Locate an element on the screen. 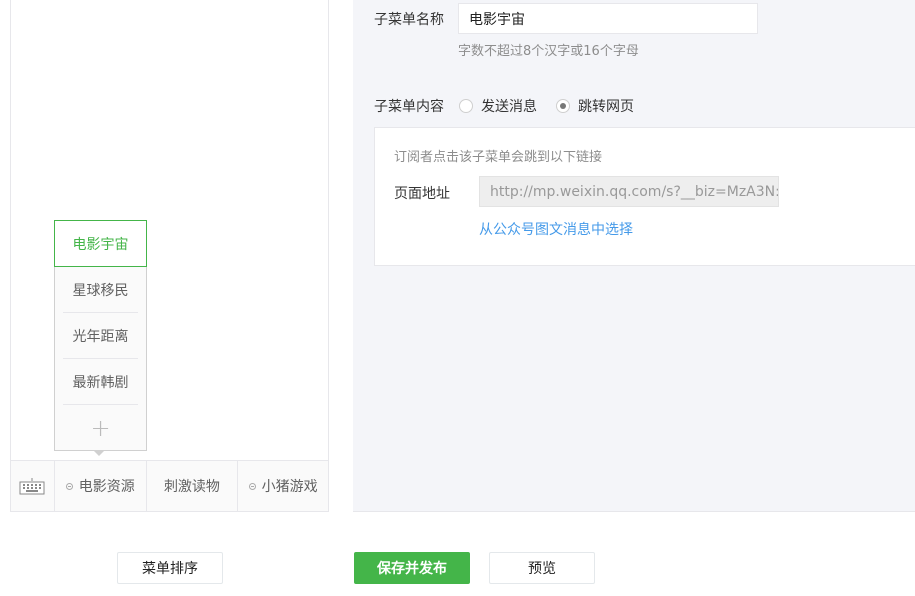 Image resolution: width=915 pixels, height=596 pixels. submenu-item: 电影宇宙 is located at coordinates (100, 243).